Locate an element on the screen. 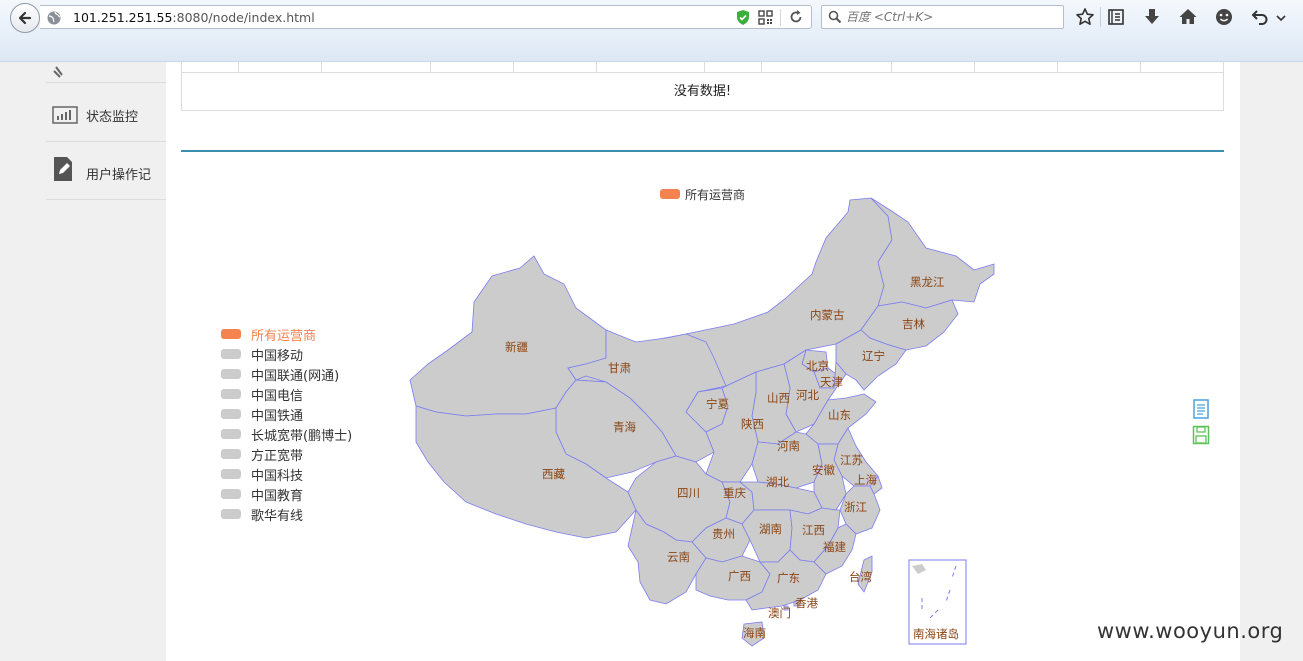  legend-item-great-wall: 长城宽带(鹏博士) is located at coordinates (286, 434).